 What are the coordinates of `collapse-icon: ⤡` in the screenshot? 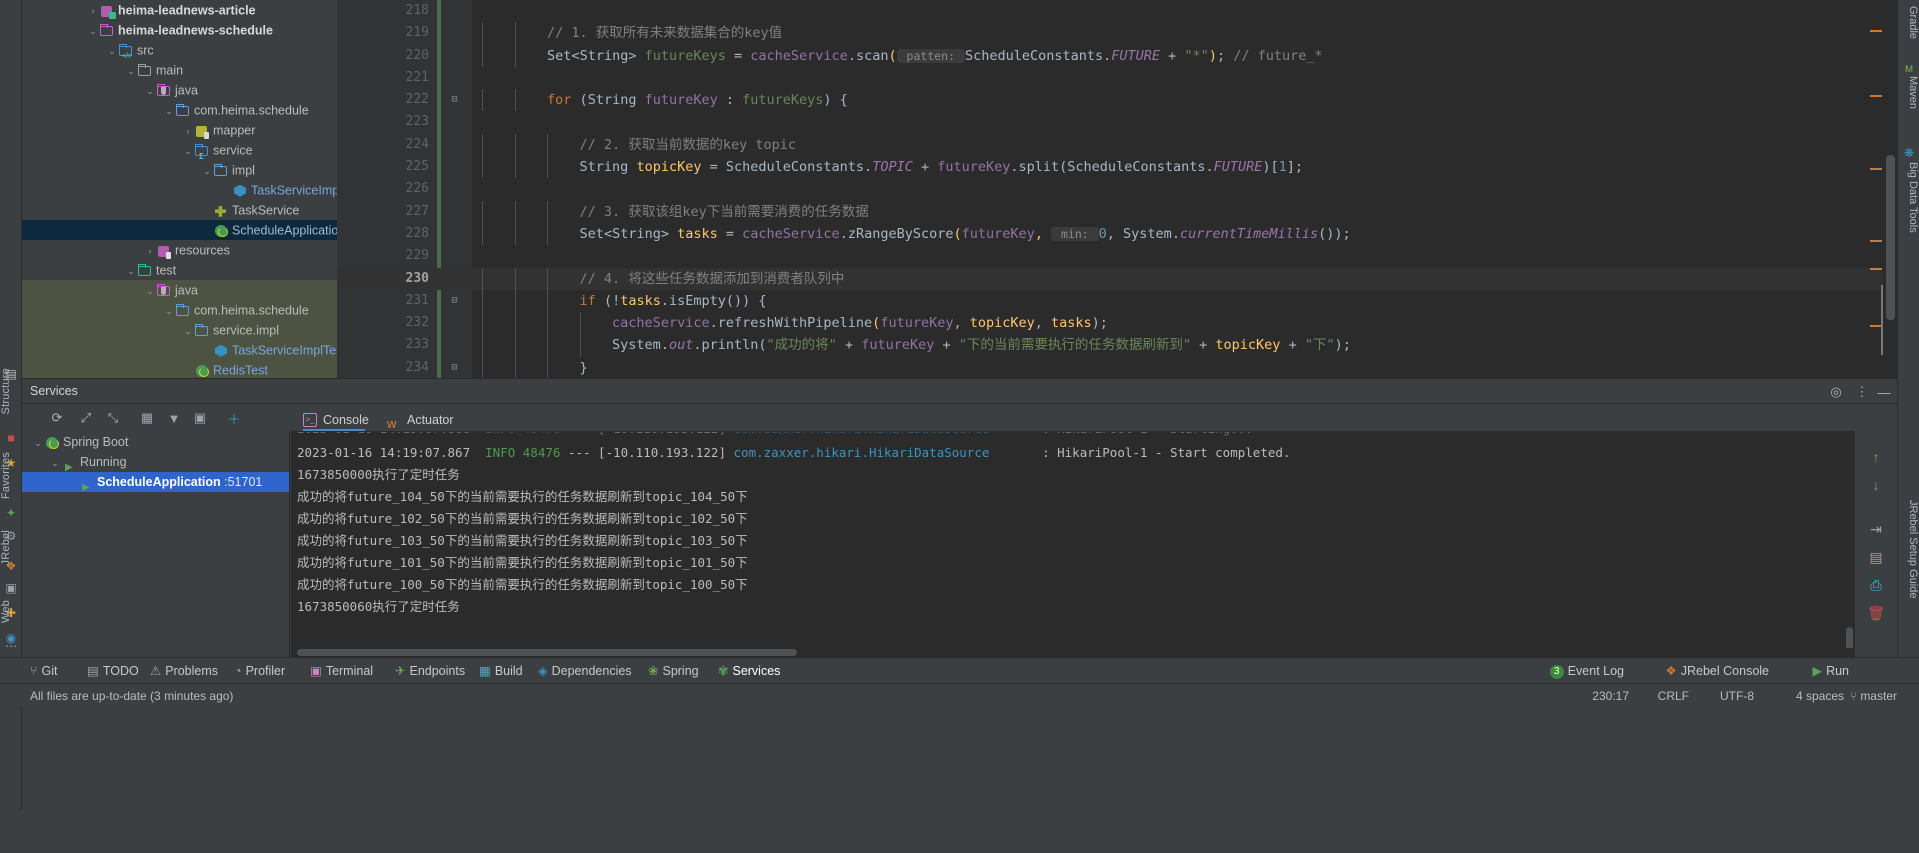 It's located at (113, 418).